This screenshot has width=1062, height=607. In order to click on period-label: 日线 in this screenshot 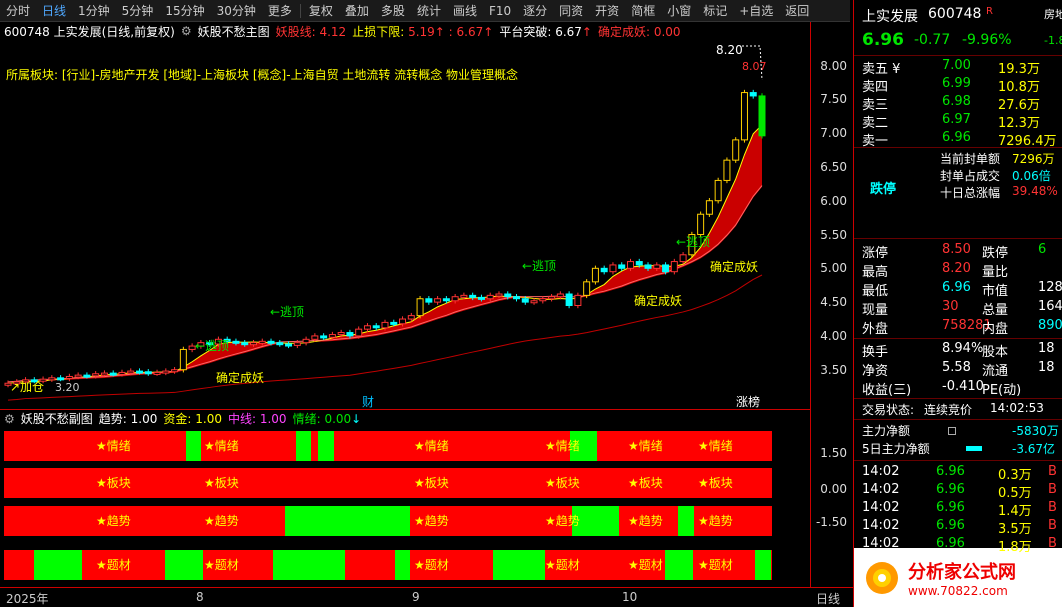, I will do `click(828, 598)`.